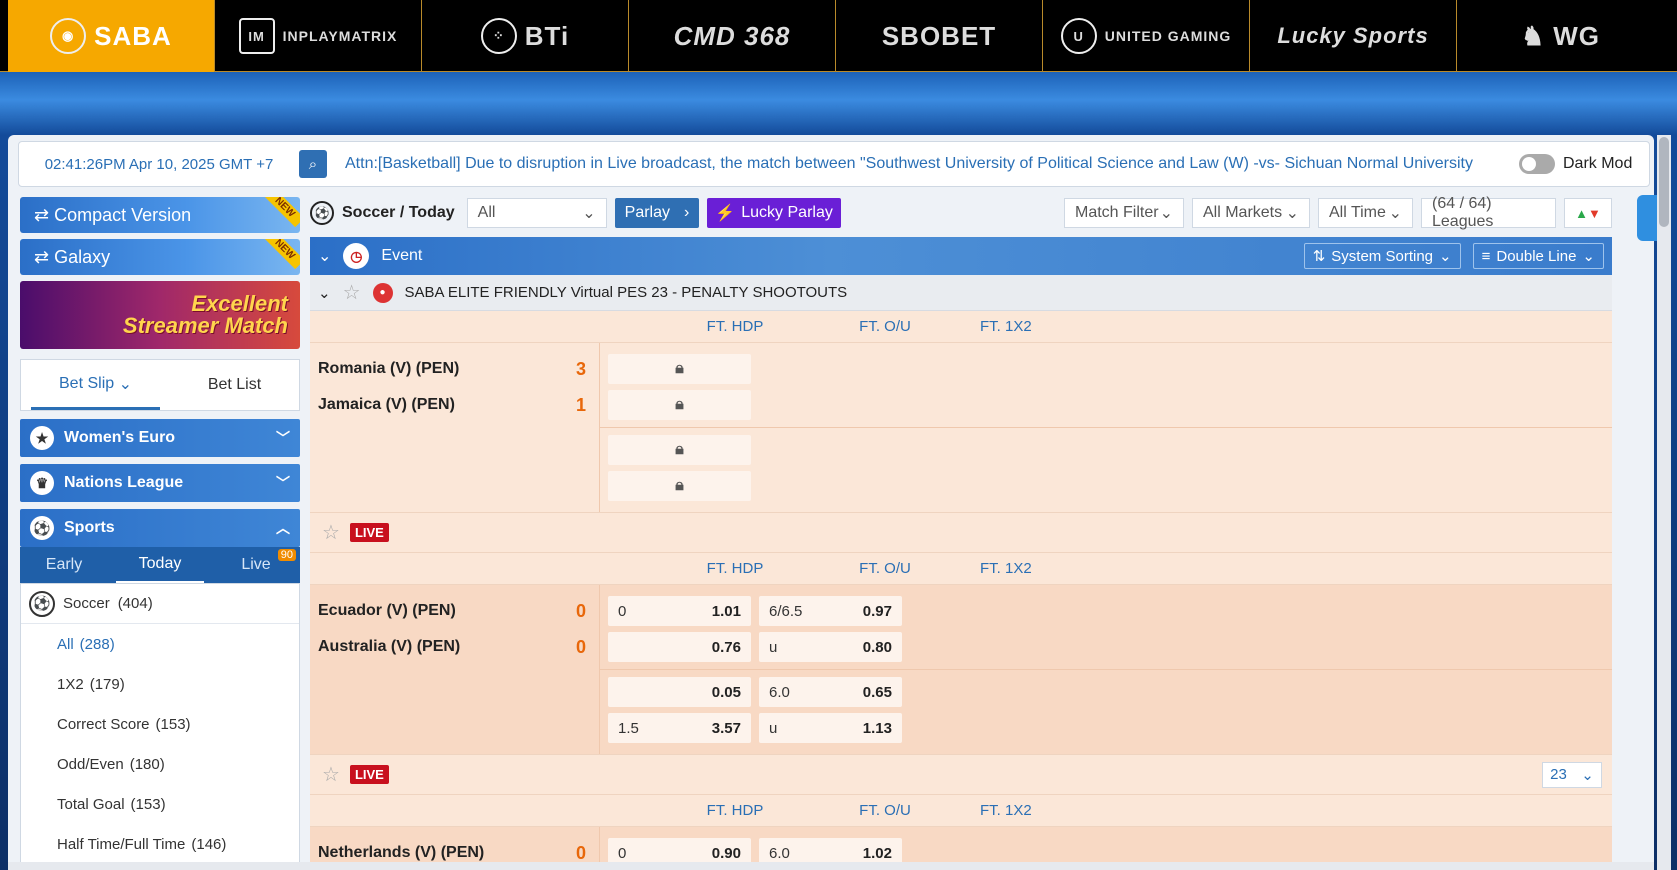  Describe the element at coordinates (679, 692) in the screenshot. I see `hdp-odds: 0.05` at that location.